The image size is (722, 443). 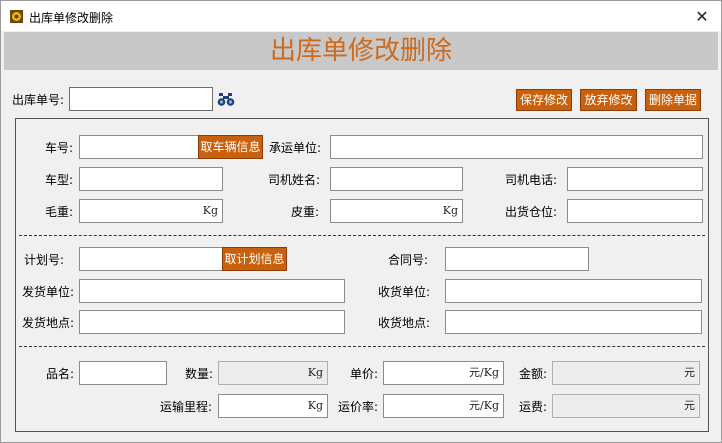 I want to click on driver-phone-label: 司机电话:, so click(x=531, y=180).